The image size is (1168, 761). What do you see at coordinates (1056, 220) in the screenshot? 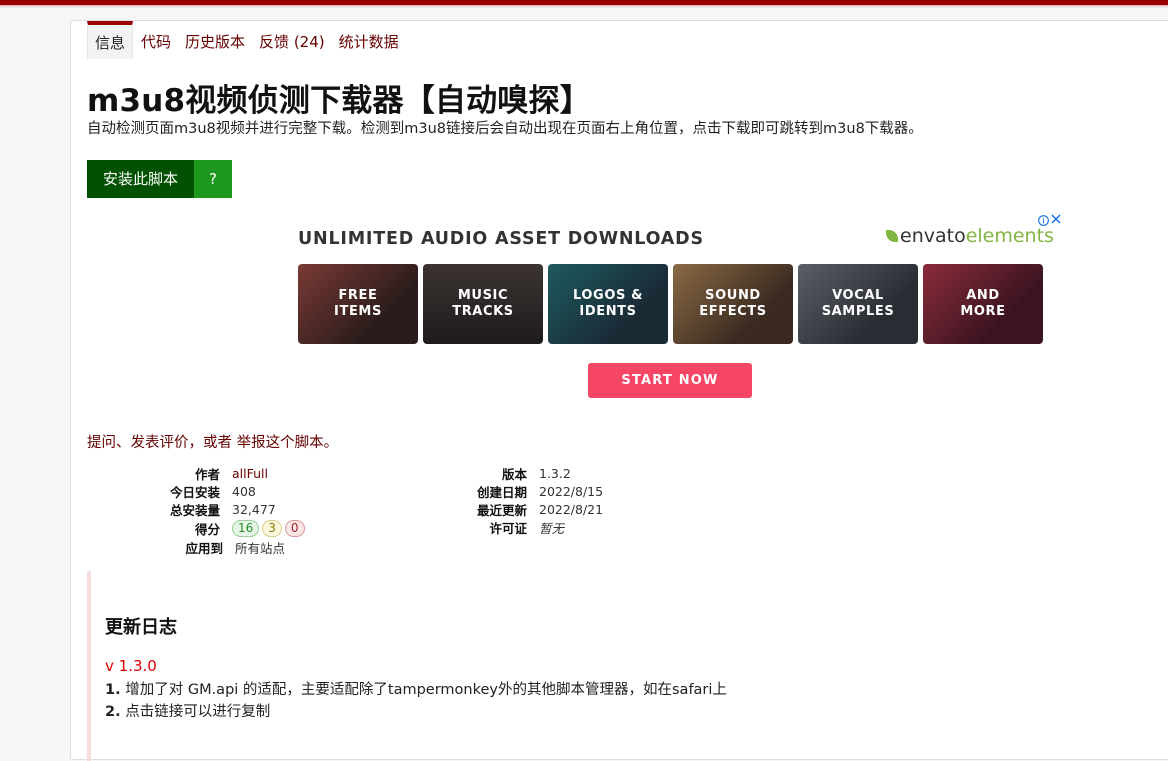
I see `close-icon` at bounding box center [1056, 220].